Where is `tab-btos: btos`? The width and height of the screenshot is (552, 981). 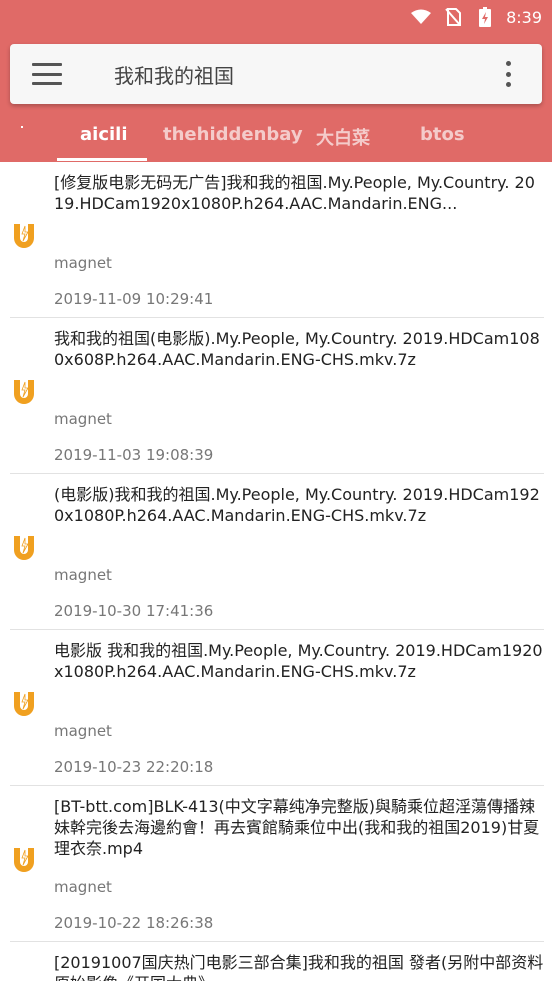 tab-btos: btos is located at coordinates (442, 134).